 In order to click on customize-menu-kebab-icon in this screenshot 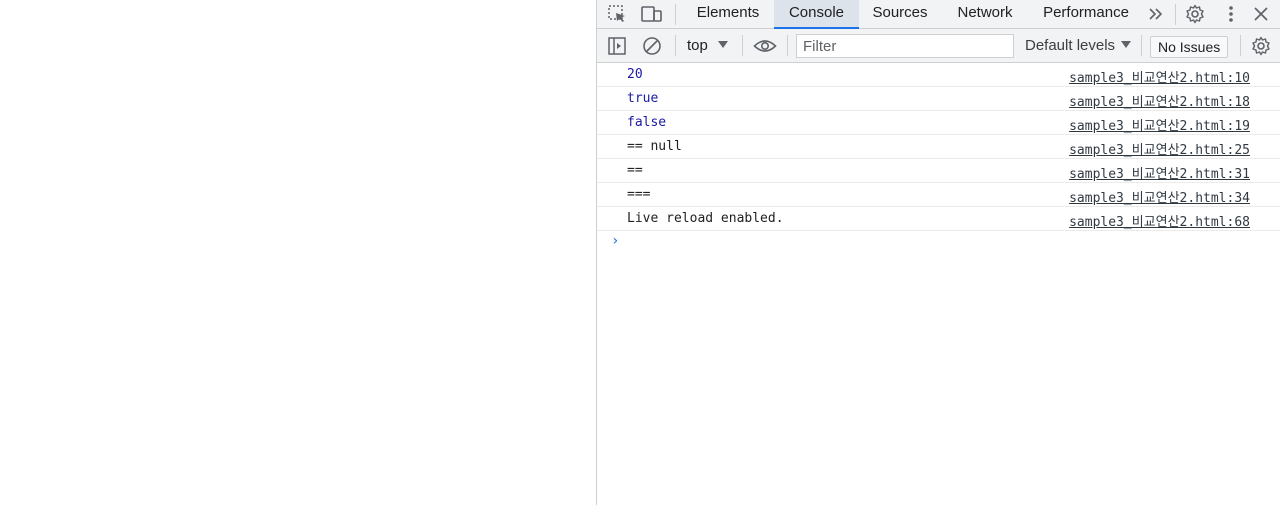, I will do `click(1231, 14)`.